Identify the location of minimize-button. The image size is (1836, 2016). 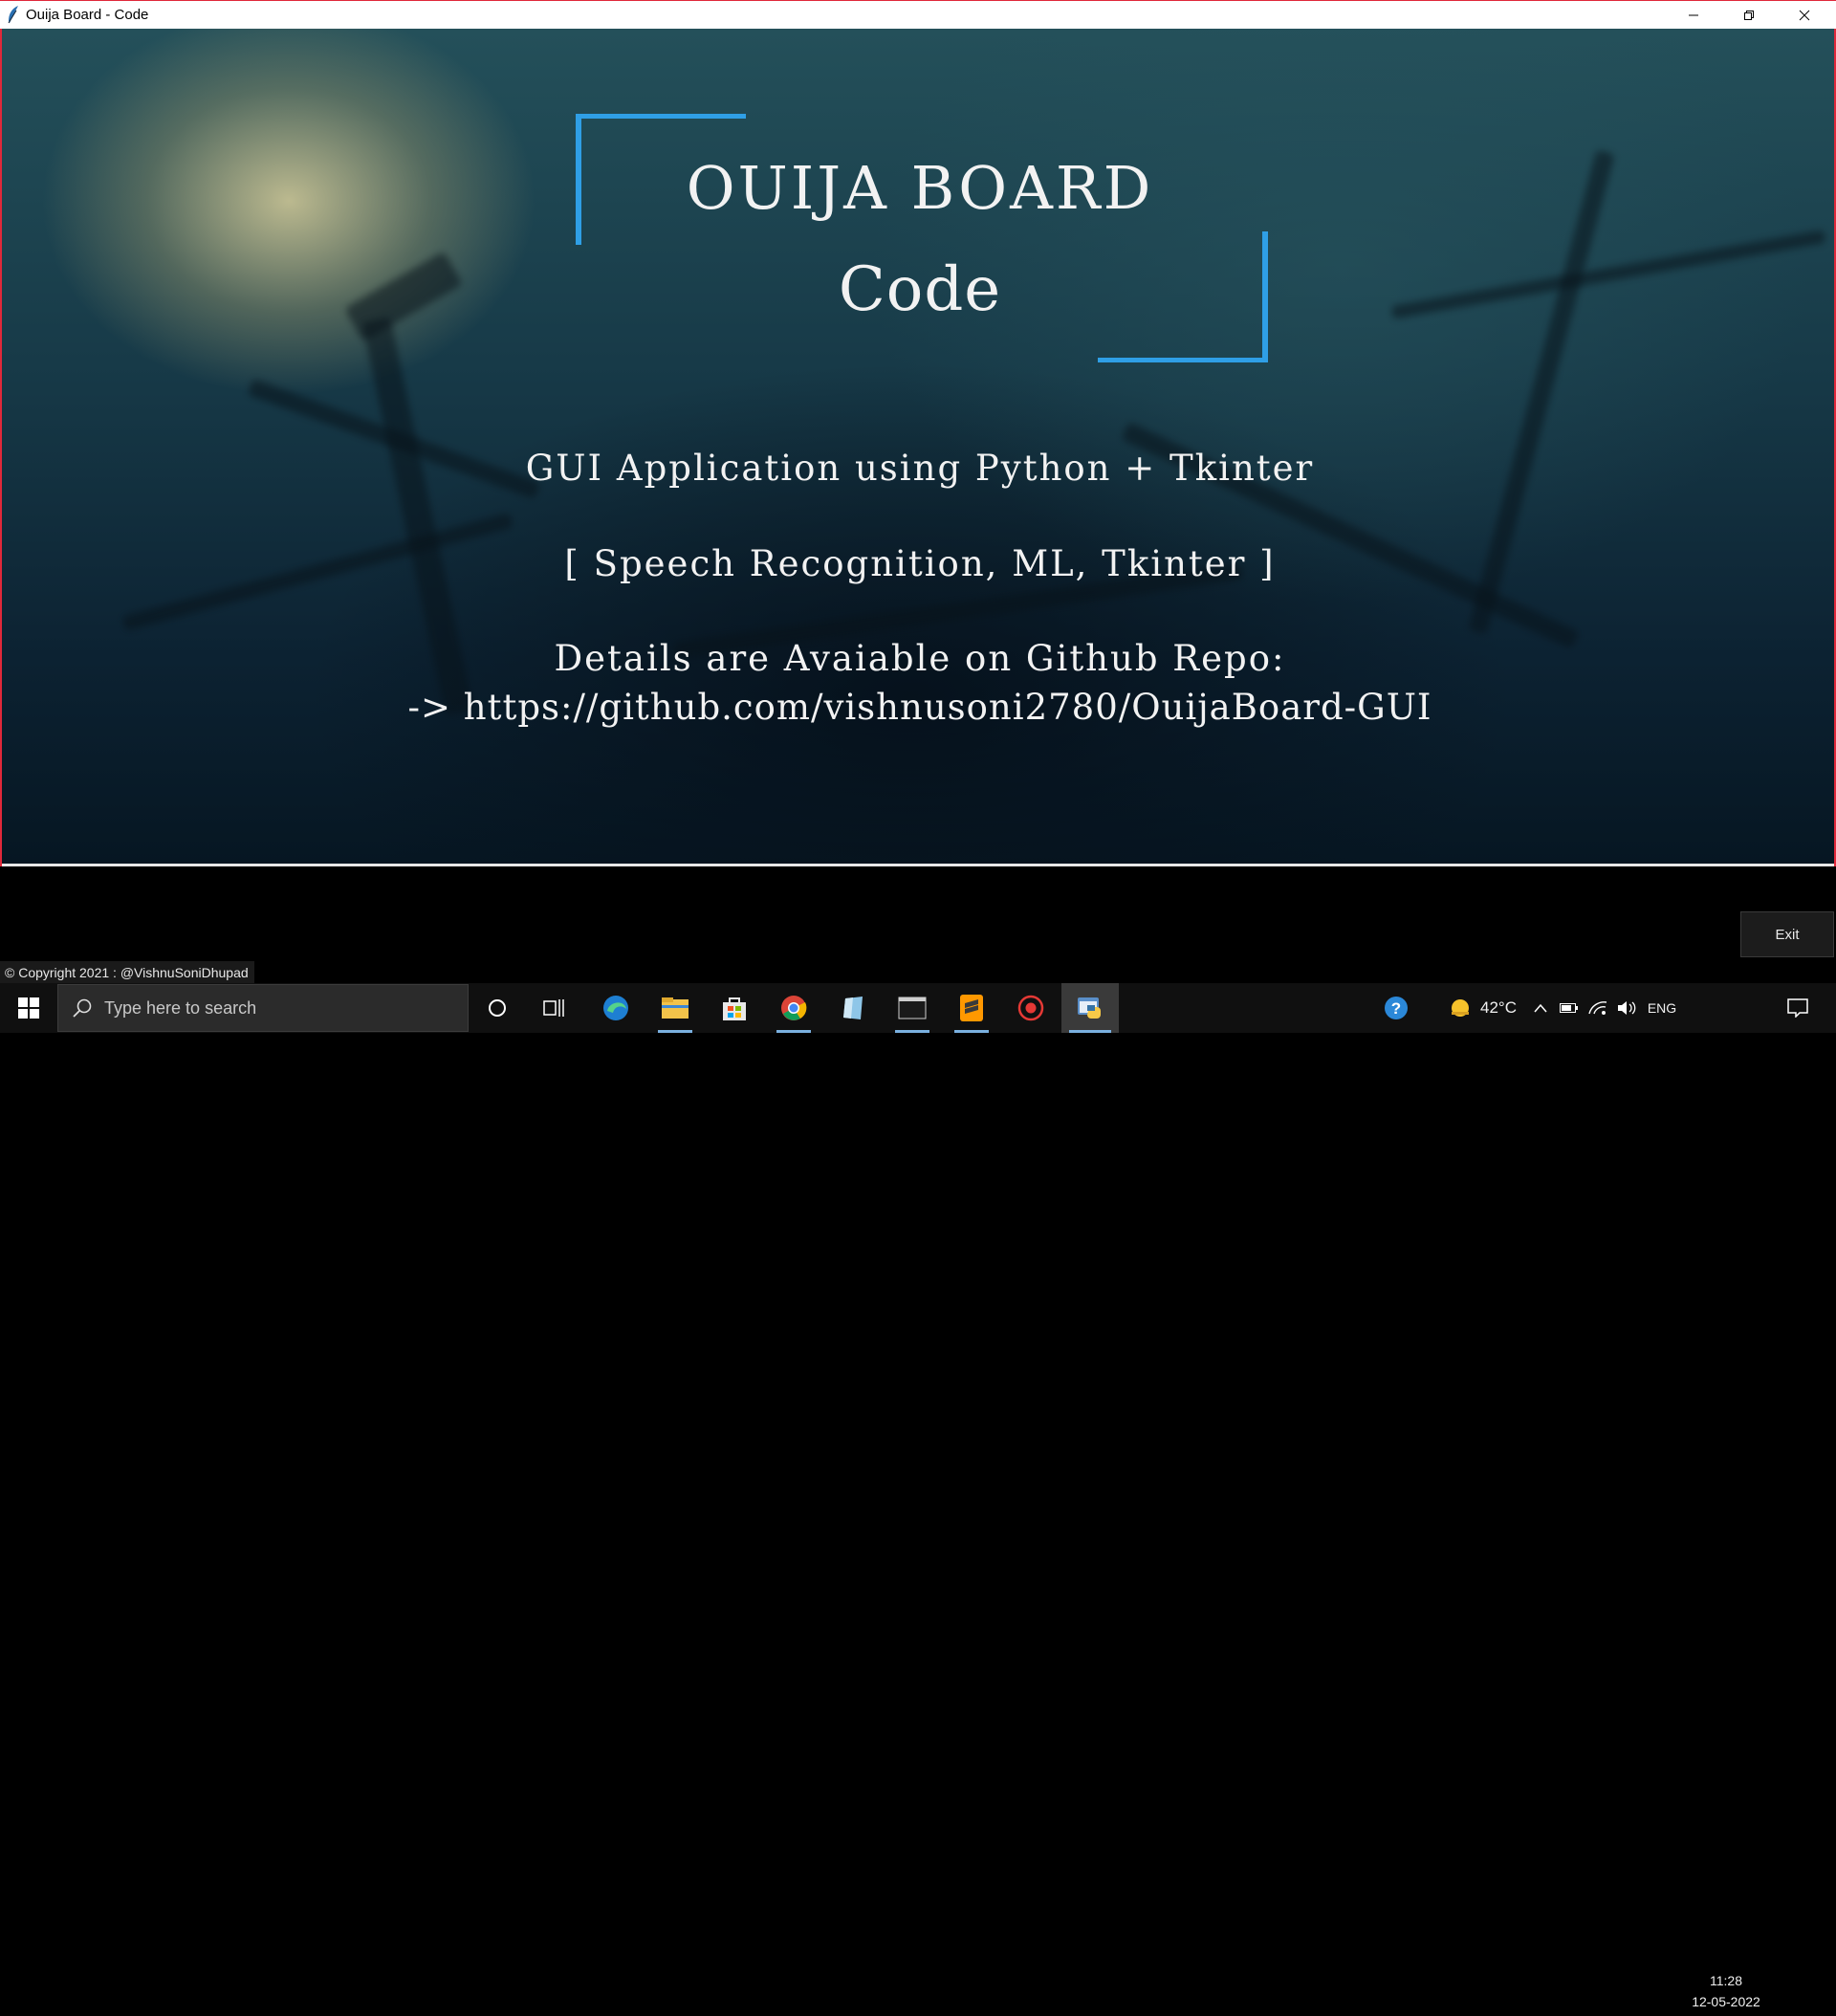
(1693, 16).